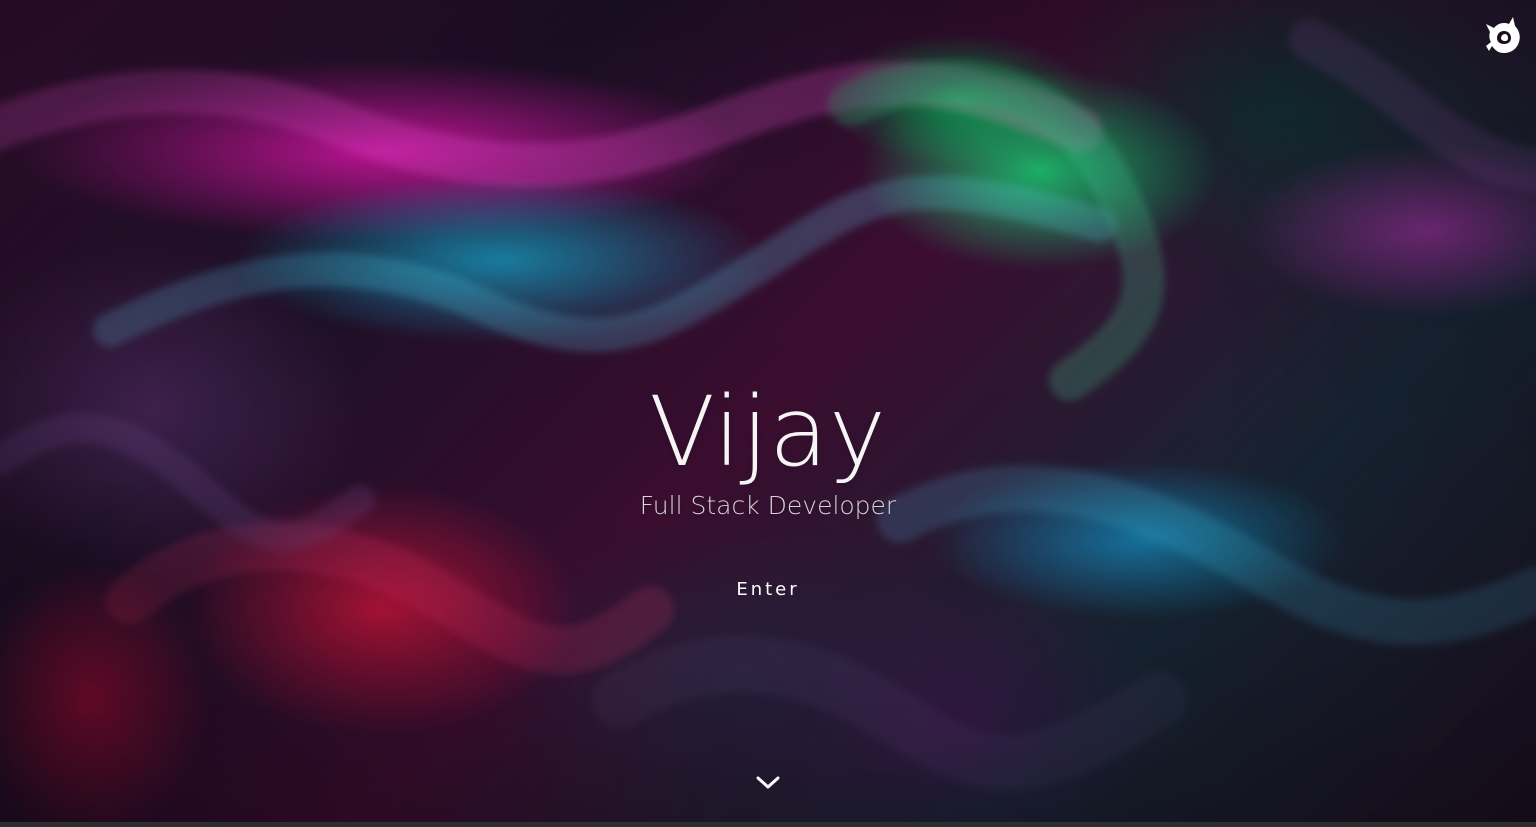 This screenshot has width=1536, height=827. Describe the element at coordinates (768, 824) in the screenshot. I see `bottom-bar` at that location.